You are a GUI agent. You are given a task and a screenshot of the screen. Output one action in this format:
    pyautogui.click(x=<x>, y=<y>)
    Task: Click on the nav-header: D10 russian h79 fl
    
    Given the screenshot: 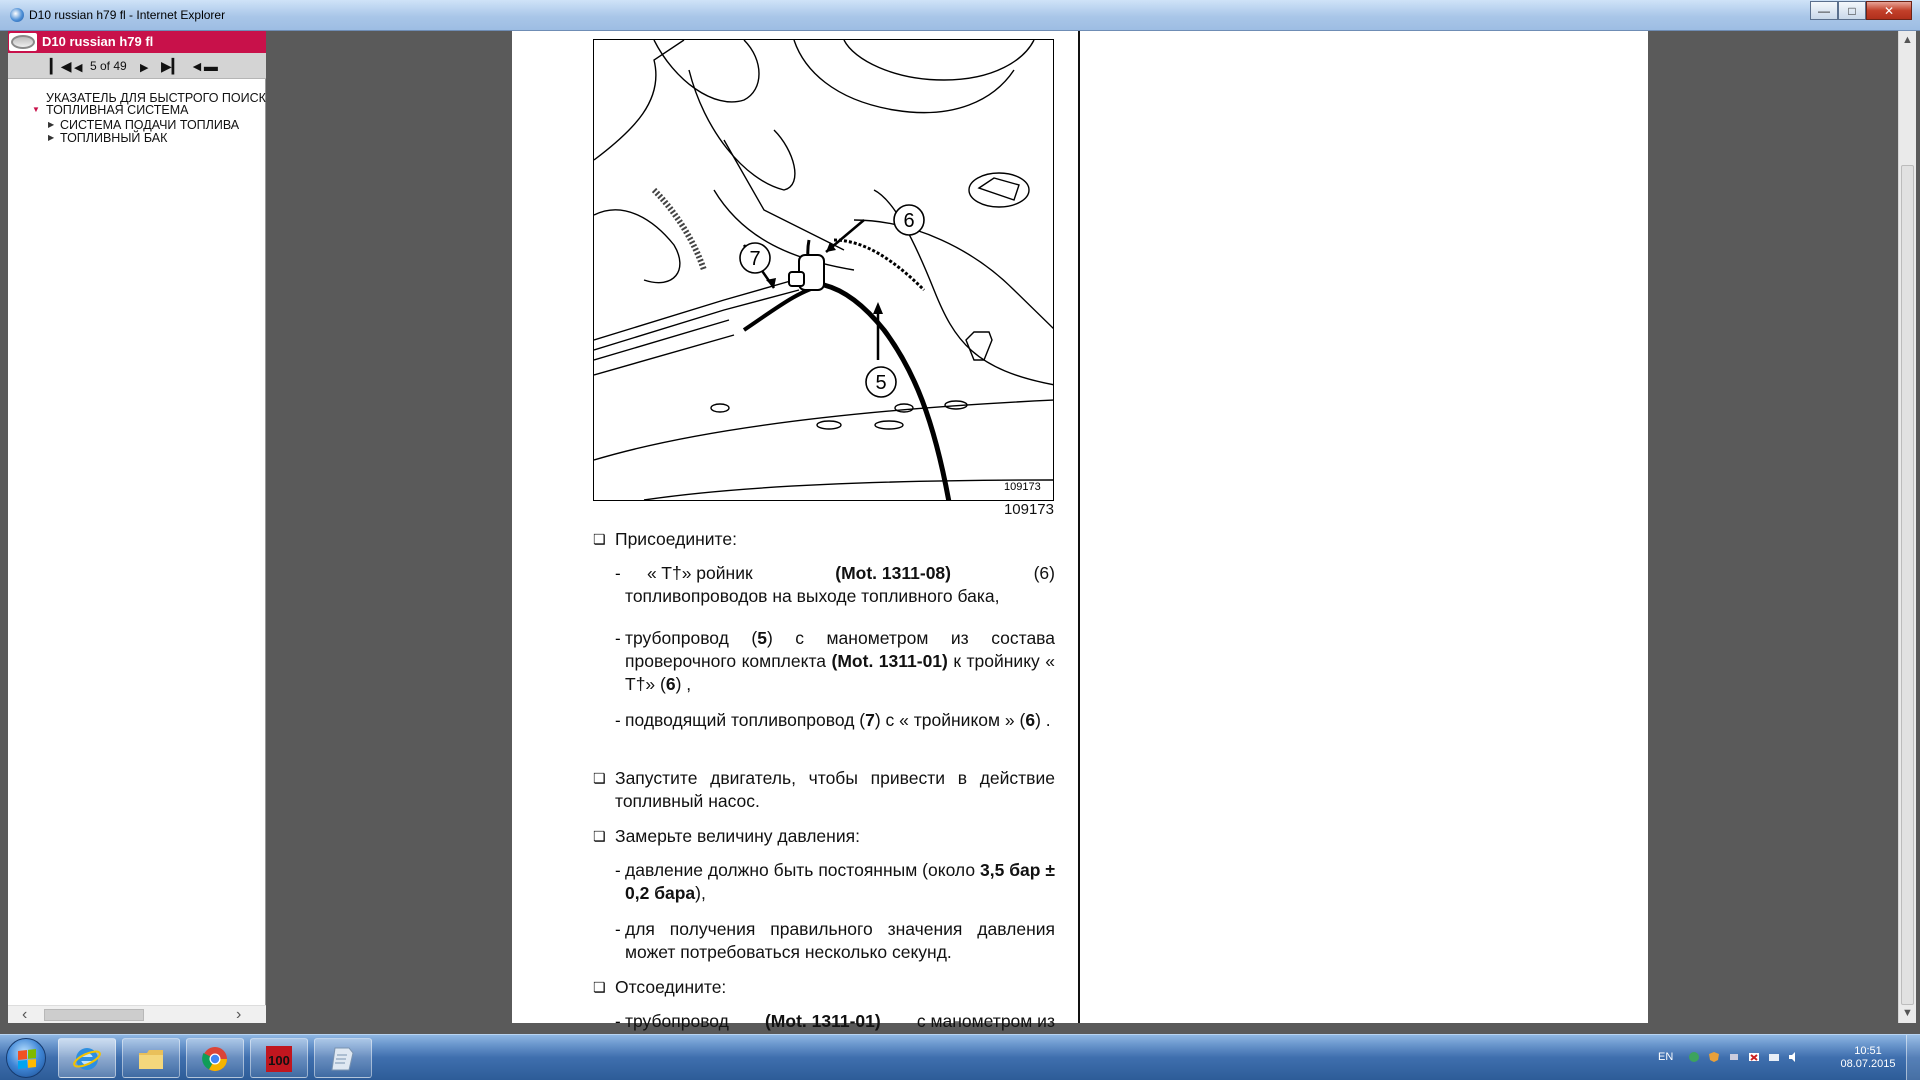 What is the action you would take?
    pyautogui.click(x=137, y=42)
    